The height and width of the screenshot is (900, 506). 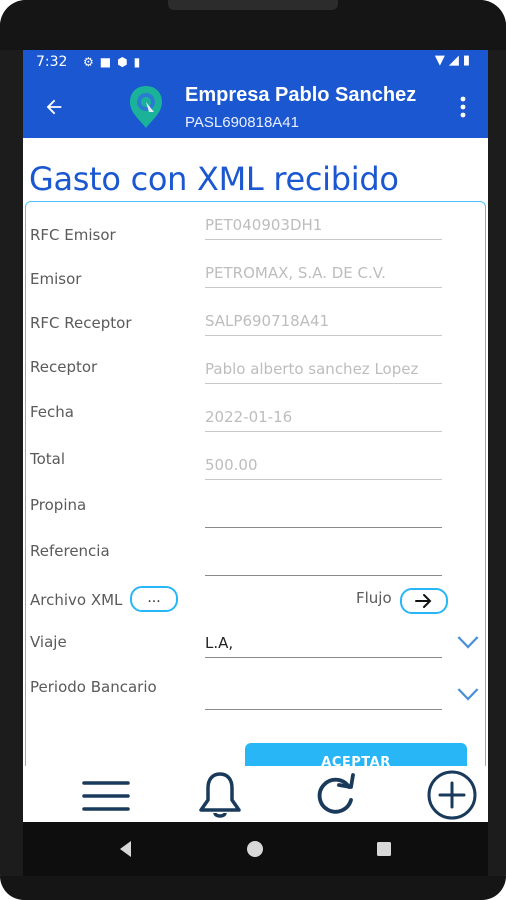 What do you see at coordinates (253, 888) in the screenshot?
I see `phone-bottom-bezel` at bounding box center [253, 888].